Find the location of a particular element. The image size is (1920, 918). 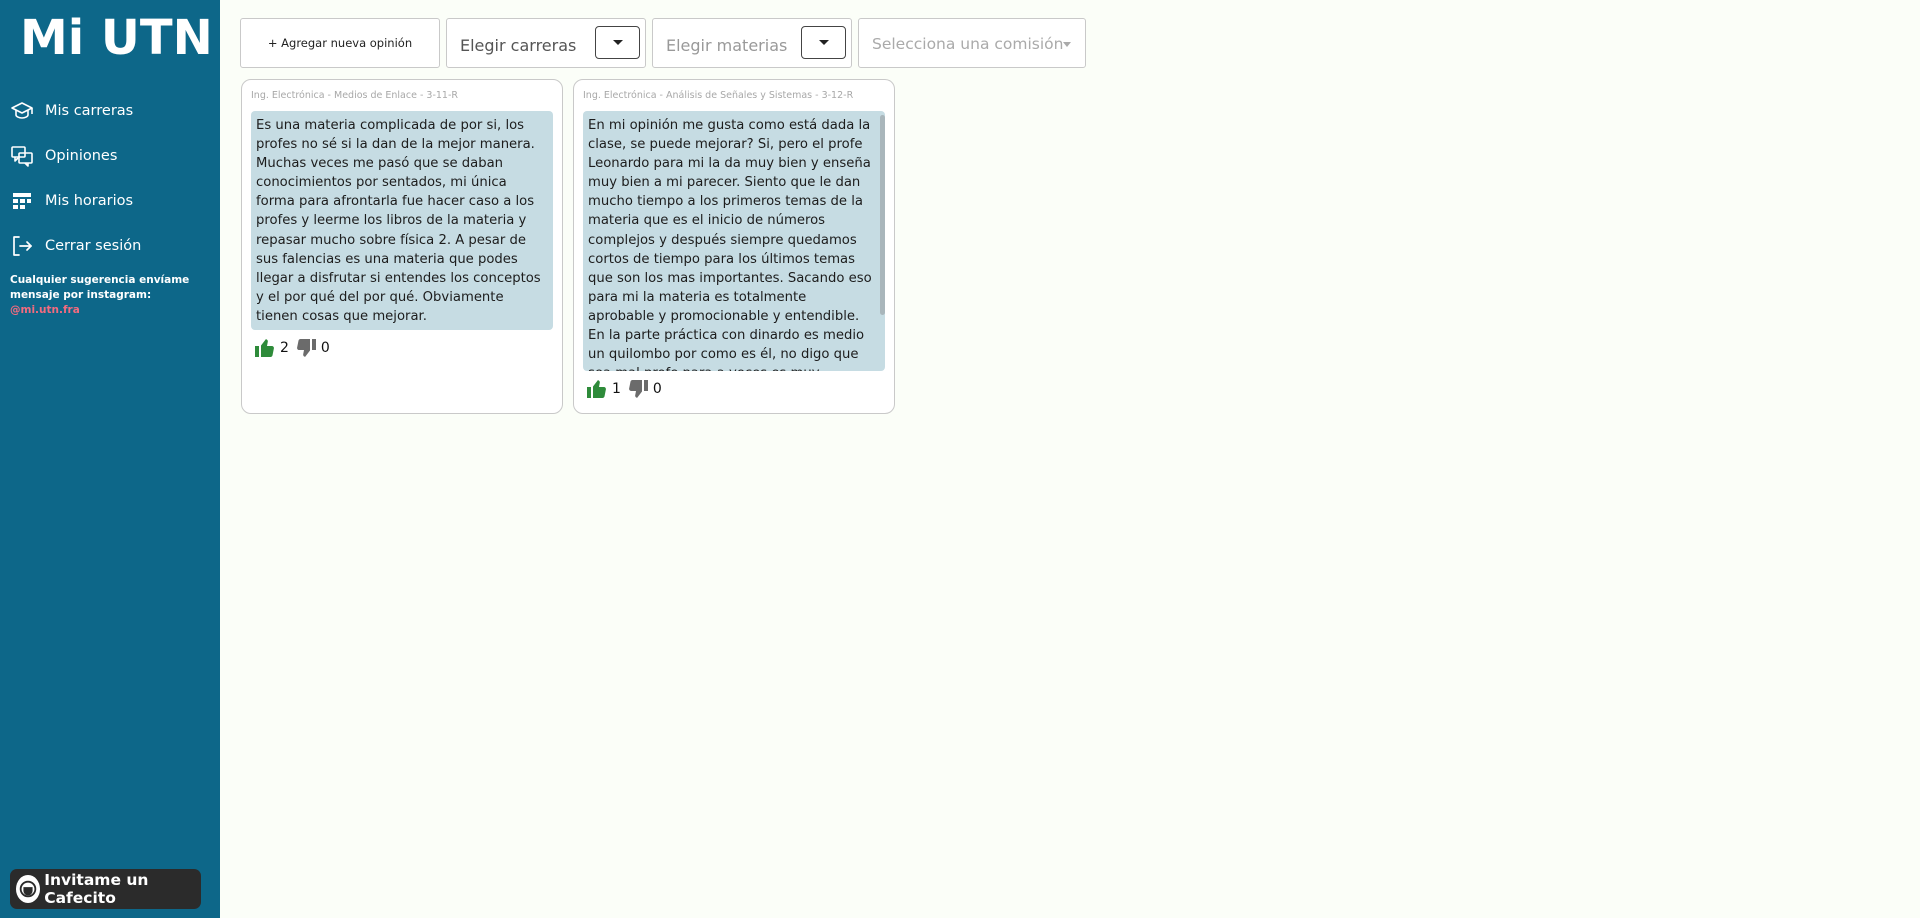

materias-select: Elegir materias is located at coordinates (752, 43).